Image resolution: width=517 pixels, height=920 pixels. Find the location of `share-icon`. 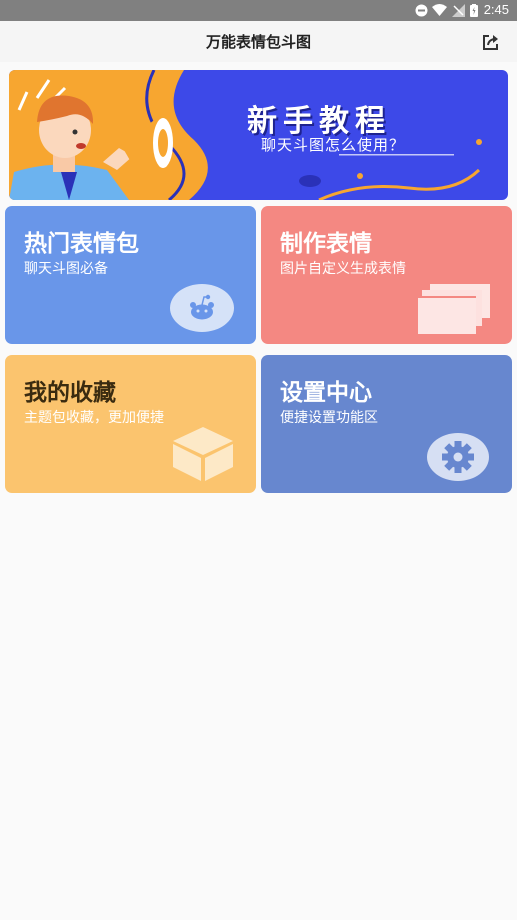

share-icon is located at coordinates (491, 42).